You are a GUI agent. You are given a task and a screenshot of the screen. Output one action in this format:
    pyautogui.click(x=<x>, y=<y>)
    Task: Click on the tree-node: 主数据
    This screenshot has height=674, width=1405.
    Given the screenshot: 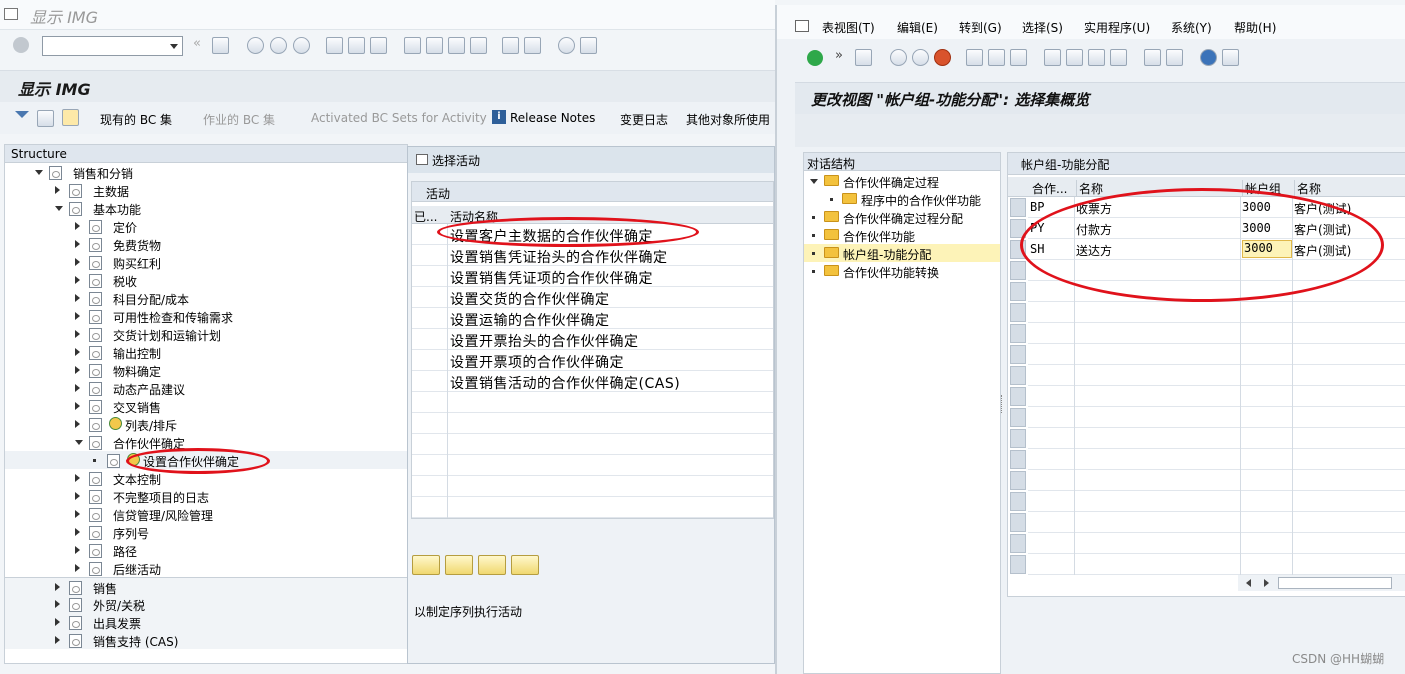 What is the action you would take?
    pyautogui.click(x=206, y=190)
    